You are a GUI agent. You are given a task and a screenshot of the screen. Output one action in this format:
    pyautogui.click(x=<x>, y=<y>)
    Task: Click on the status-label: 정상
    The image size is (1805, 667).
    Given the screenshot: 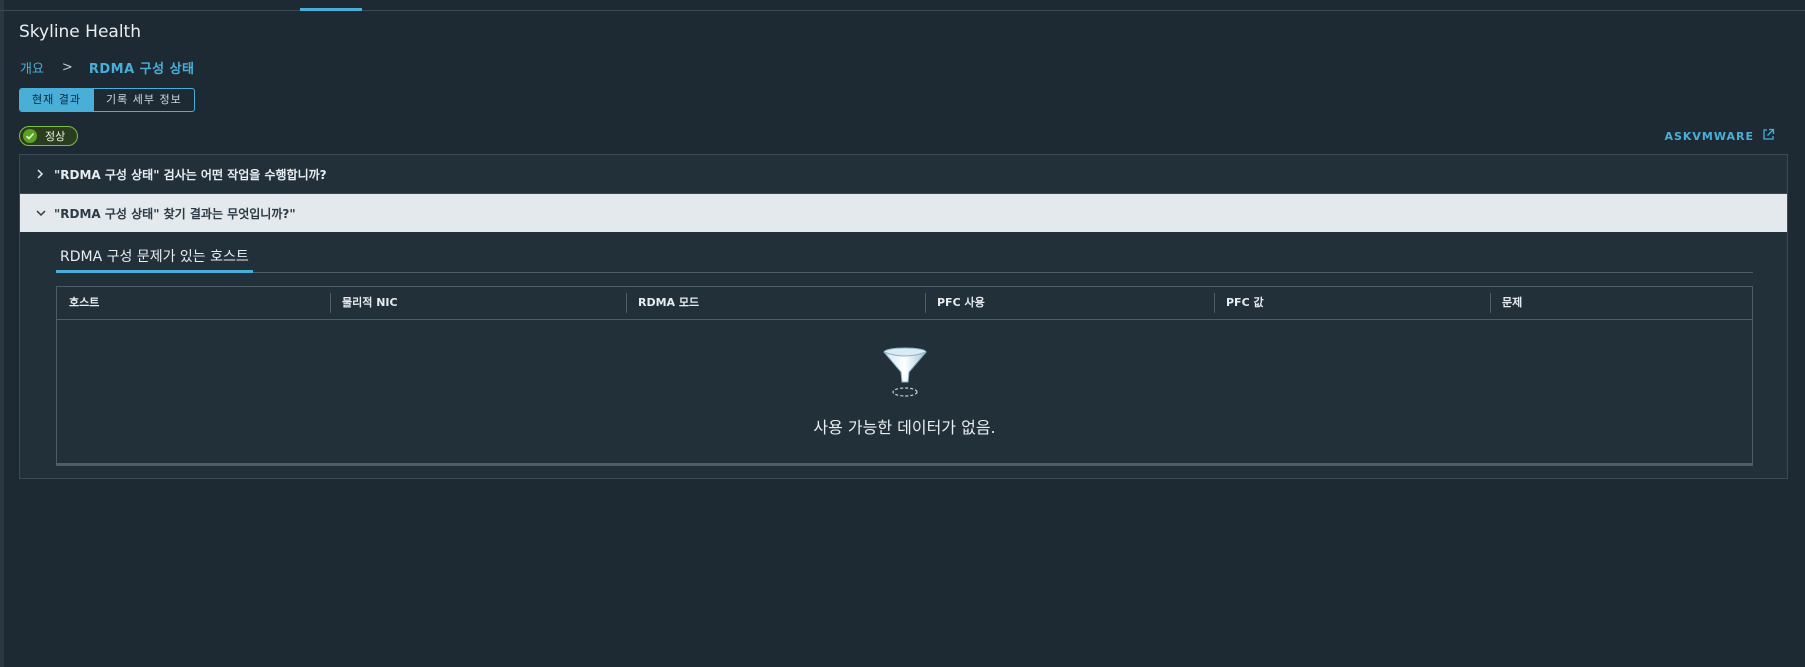 What is the action you would take?
    pyautogui.click(x=55, y=136)
    